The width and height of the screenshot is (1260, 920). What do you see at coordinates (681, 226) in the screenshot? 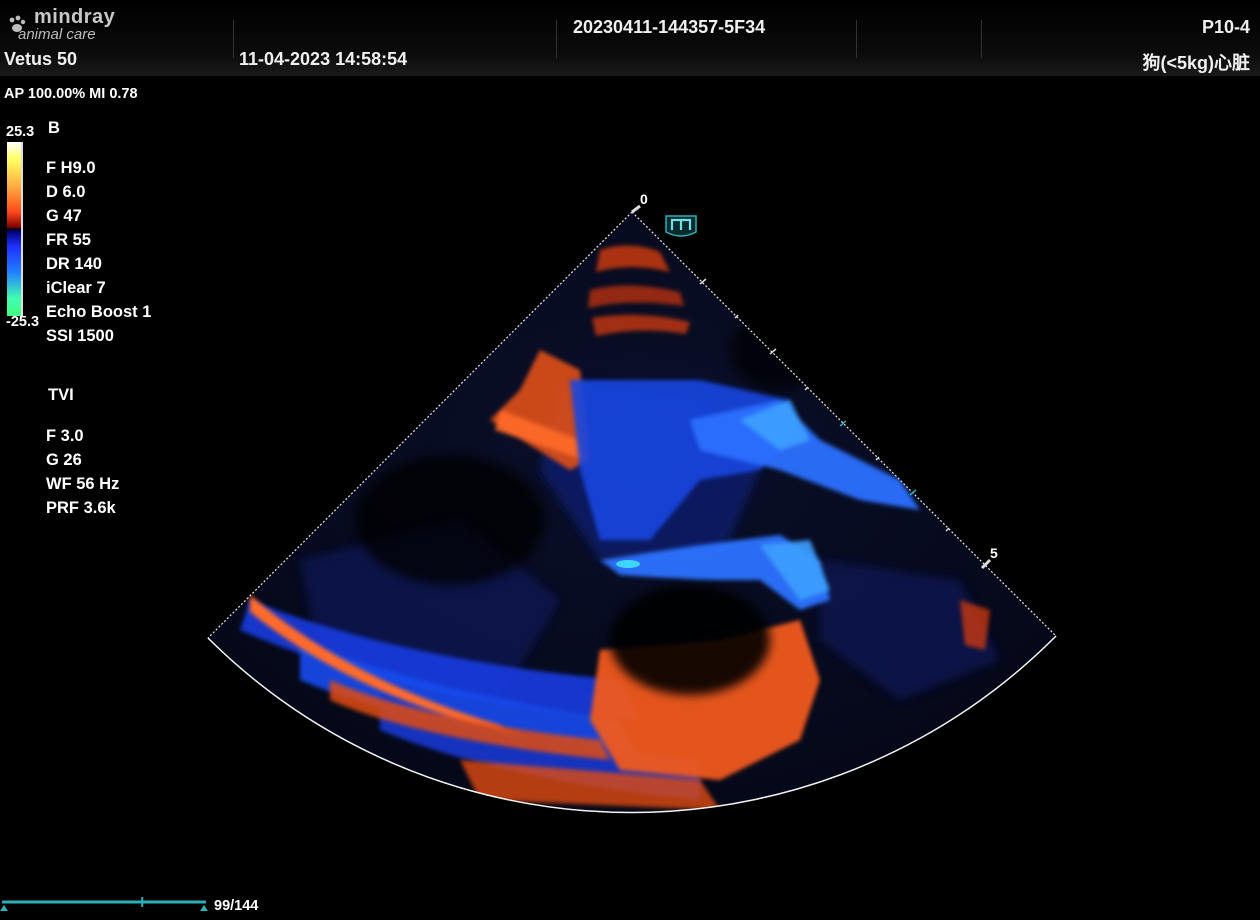
I see `orientation-m-icon` at bounding box center [681, 226].